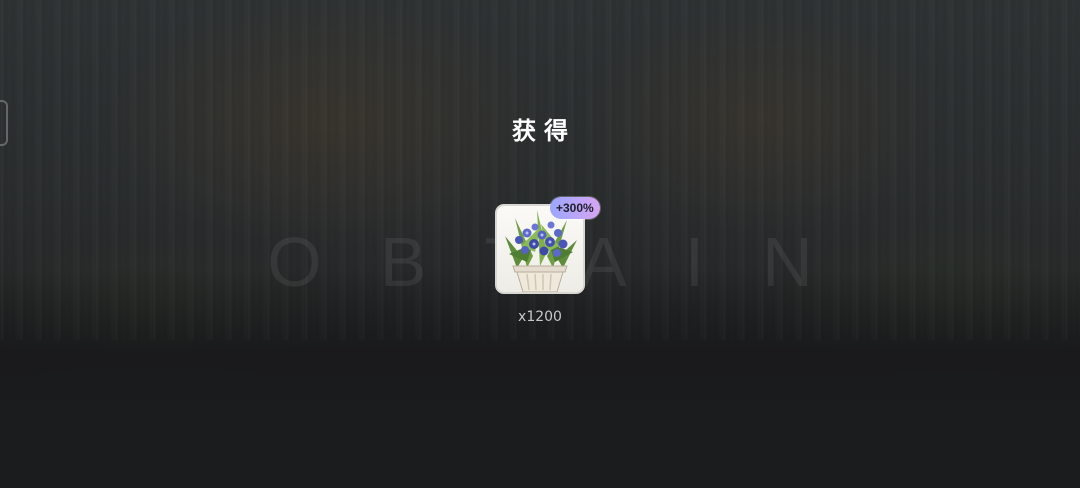  What do you see at coordinates (544, 131) in the screenshot?
I see `page-title: 获得` at bounding box center [544, 131].